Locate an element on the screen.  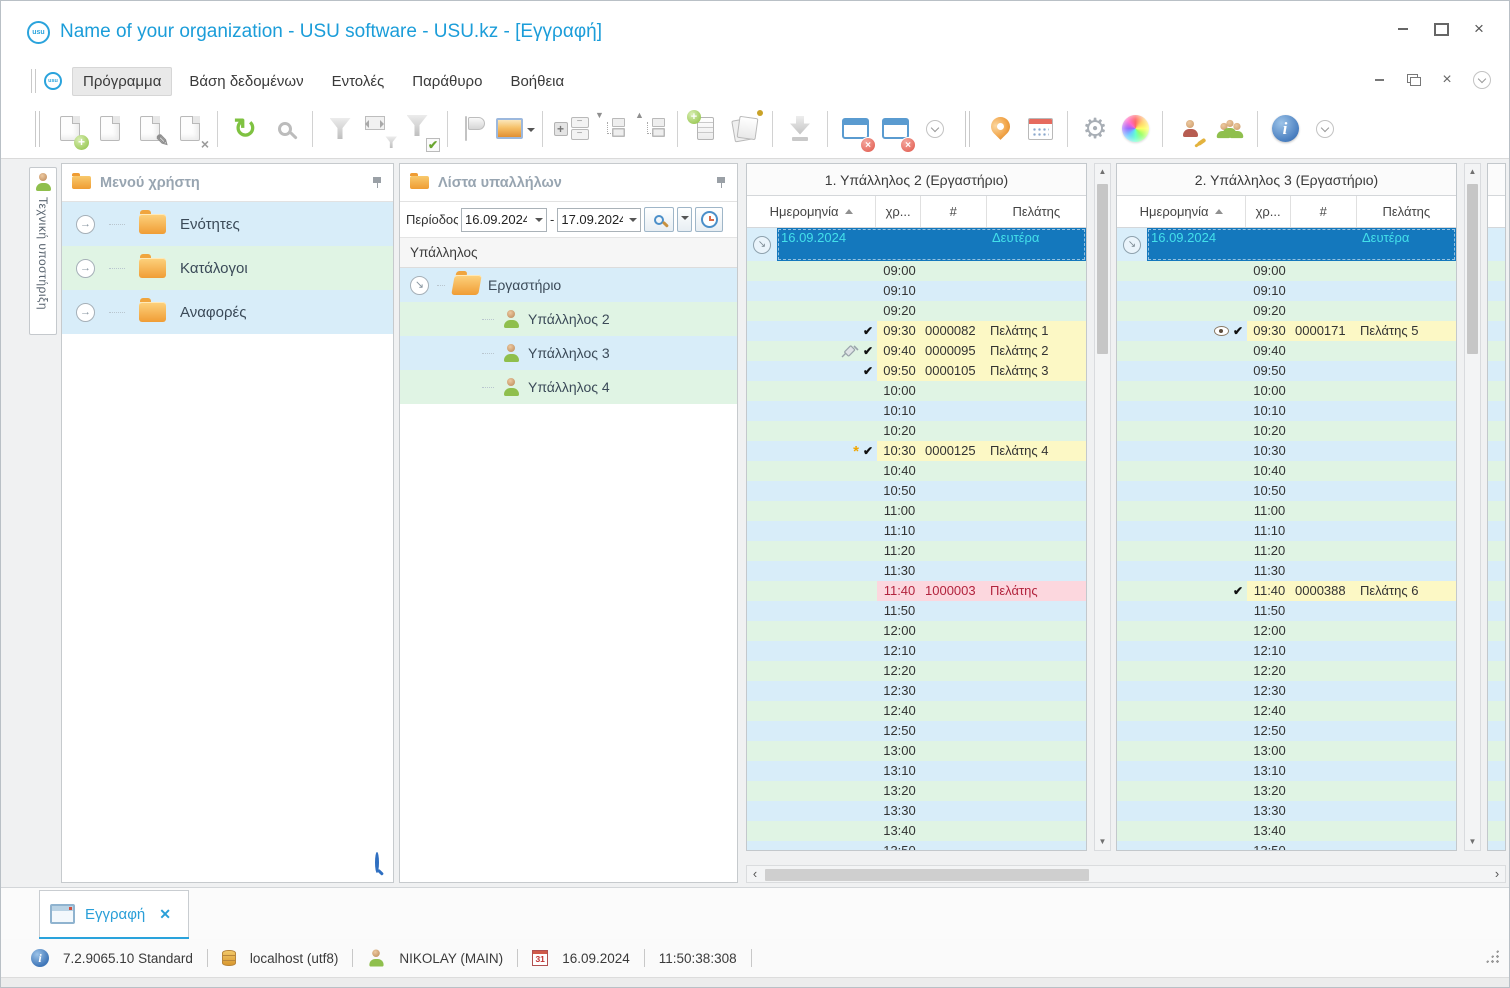
menu-item-1: Βάση δεδομένων is located at coordinates (246, 81).